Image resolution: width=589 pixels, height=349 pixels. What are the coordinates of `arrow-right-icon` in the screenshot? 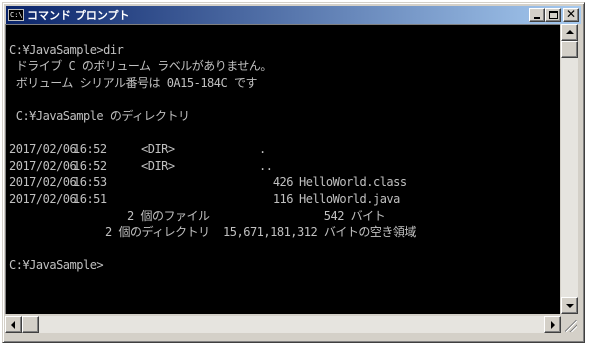 It's located at (553, 325).